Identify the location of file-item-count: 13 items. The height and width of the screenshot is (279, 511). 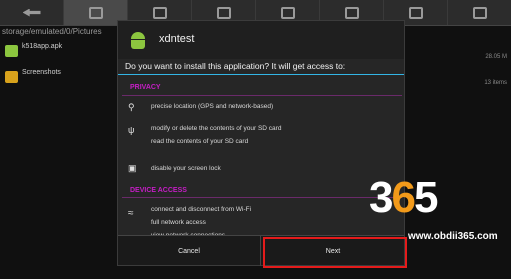
(495, 83).